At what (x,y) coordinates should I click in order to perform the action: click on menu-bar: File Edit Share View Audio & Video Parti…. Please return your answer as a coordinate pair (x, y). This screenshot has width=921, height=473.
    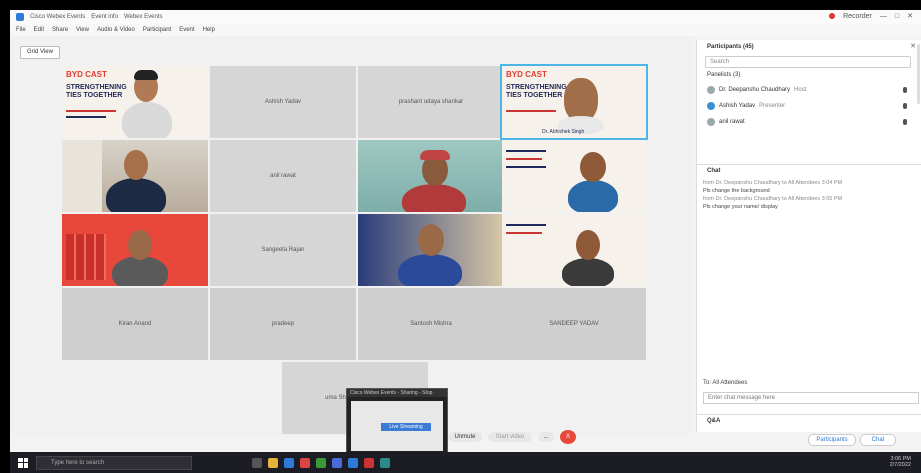
    Looking at the image, I should click on (465, 30).